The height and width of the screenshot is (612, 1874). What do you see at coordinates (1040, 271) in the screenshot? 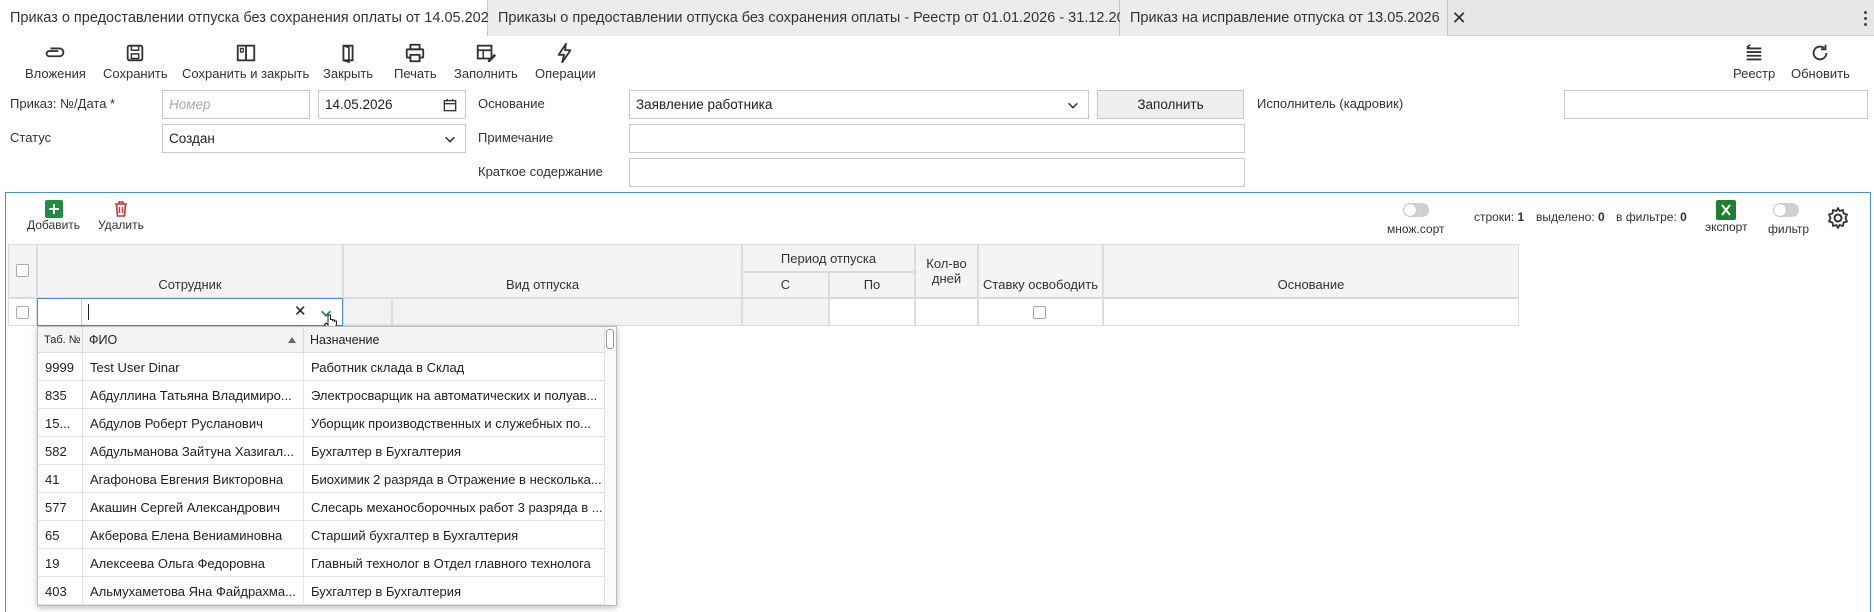
I see `col-free-rate: Ставку освободить` at bounding box center [1040, 271].